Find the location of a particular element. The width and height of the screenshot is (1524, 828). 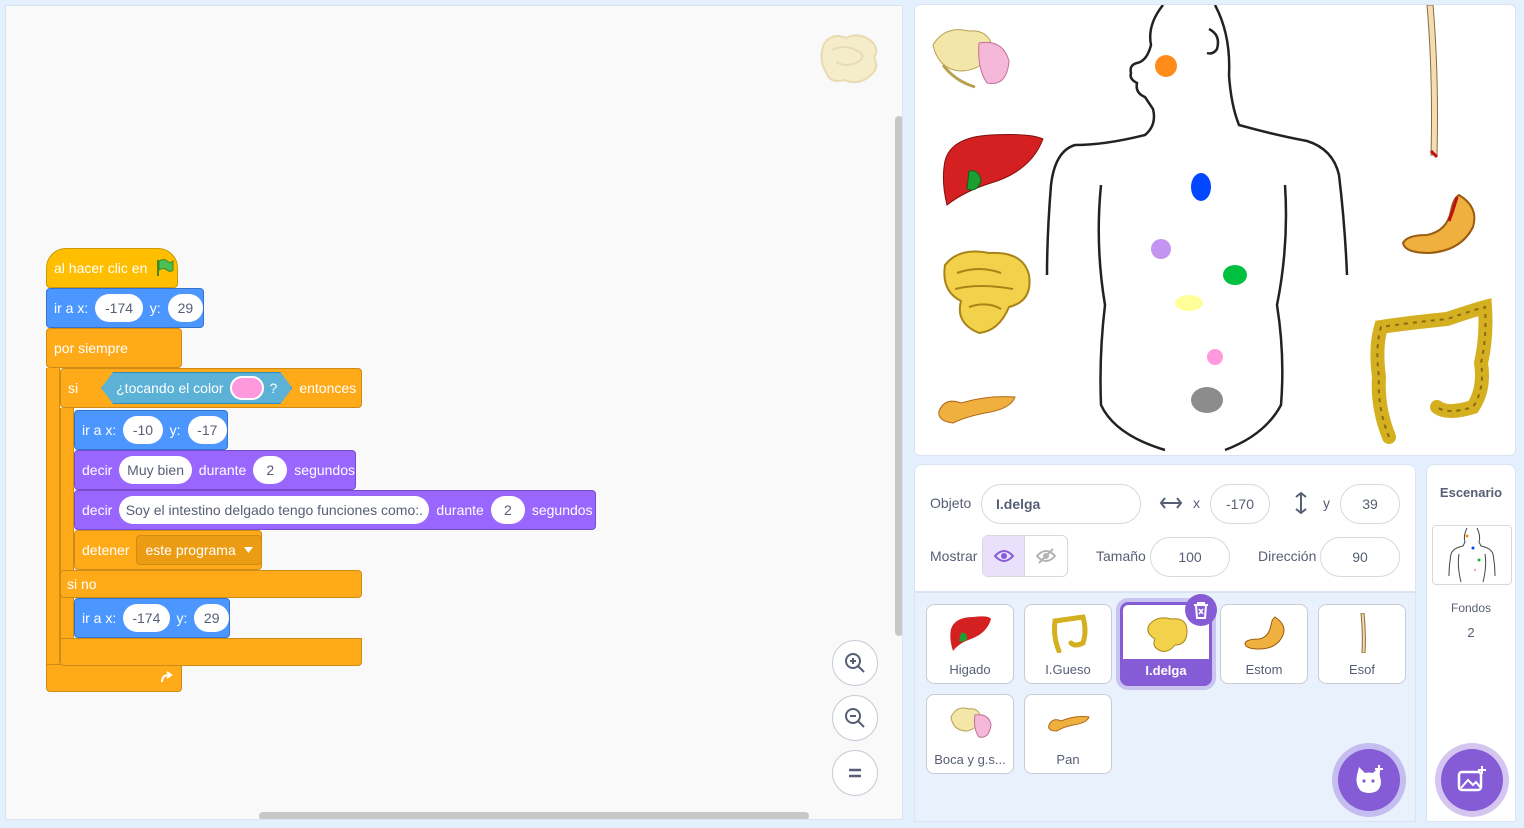

add-backdrop-button is located at coordinates (1472, 780).